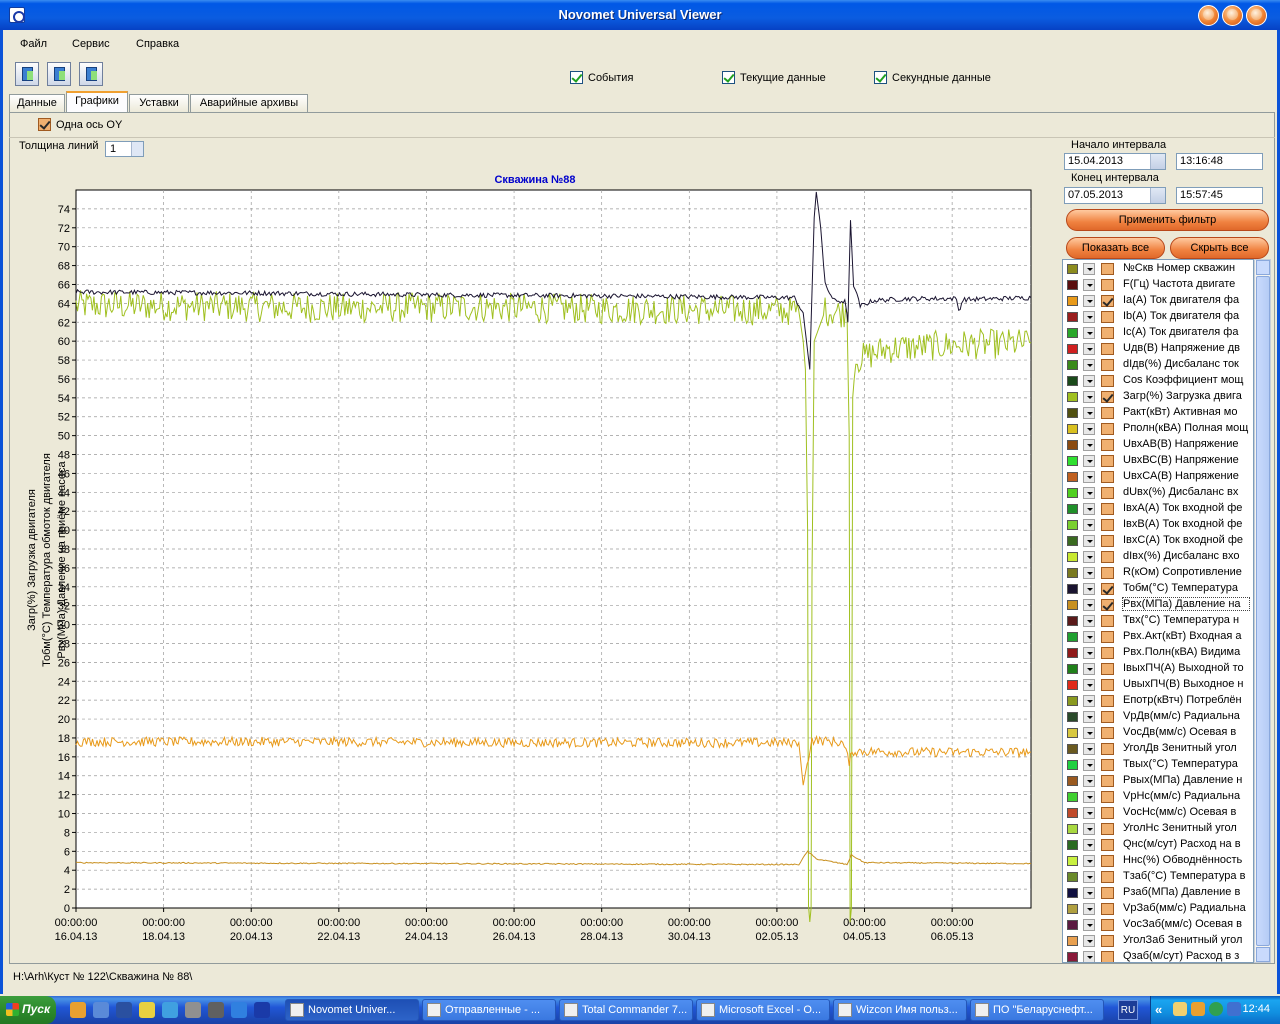  I want to click on parameter-row: IвыхПЧ(A) Выходной то, so click(1158, 669).